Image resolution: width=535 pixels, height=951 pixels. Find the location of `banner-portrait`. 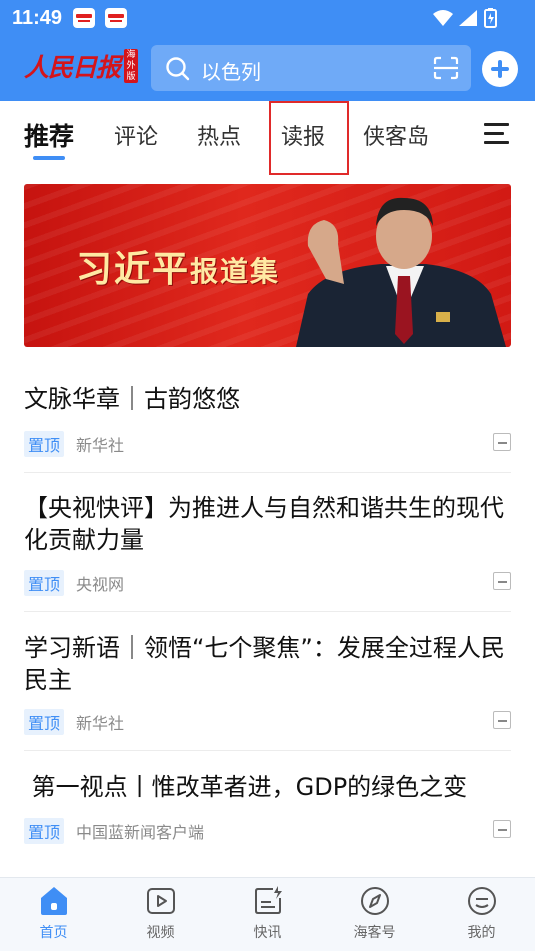

banner-portrait is located at coordinates (401, 272).